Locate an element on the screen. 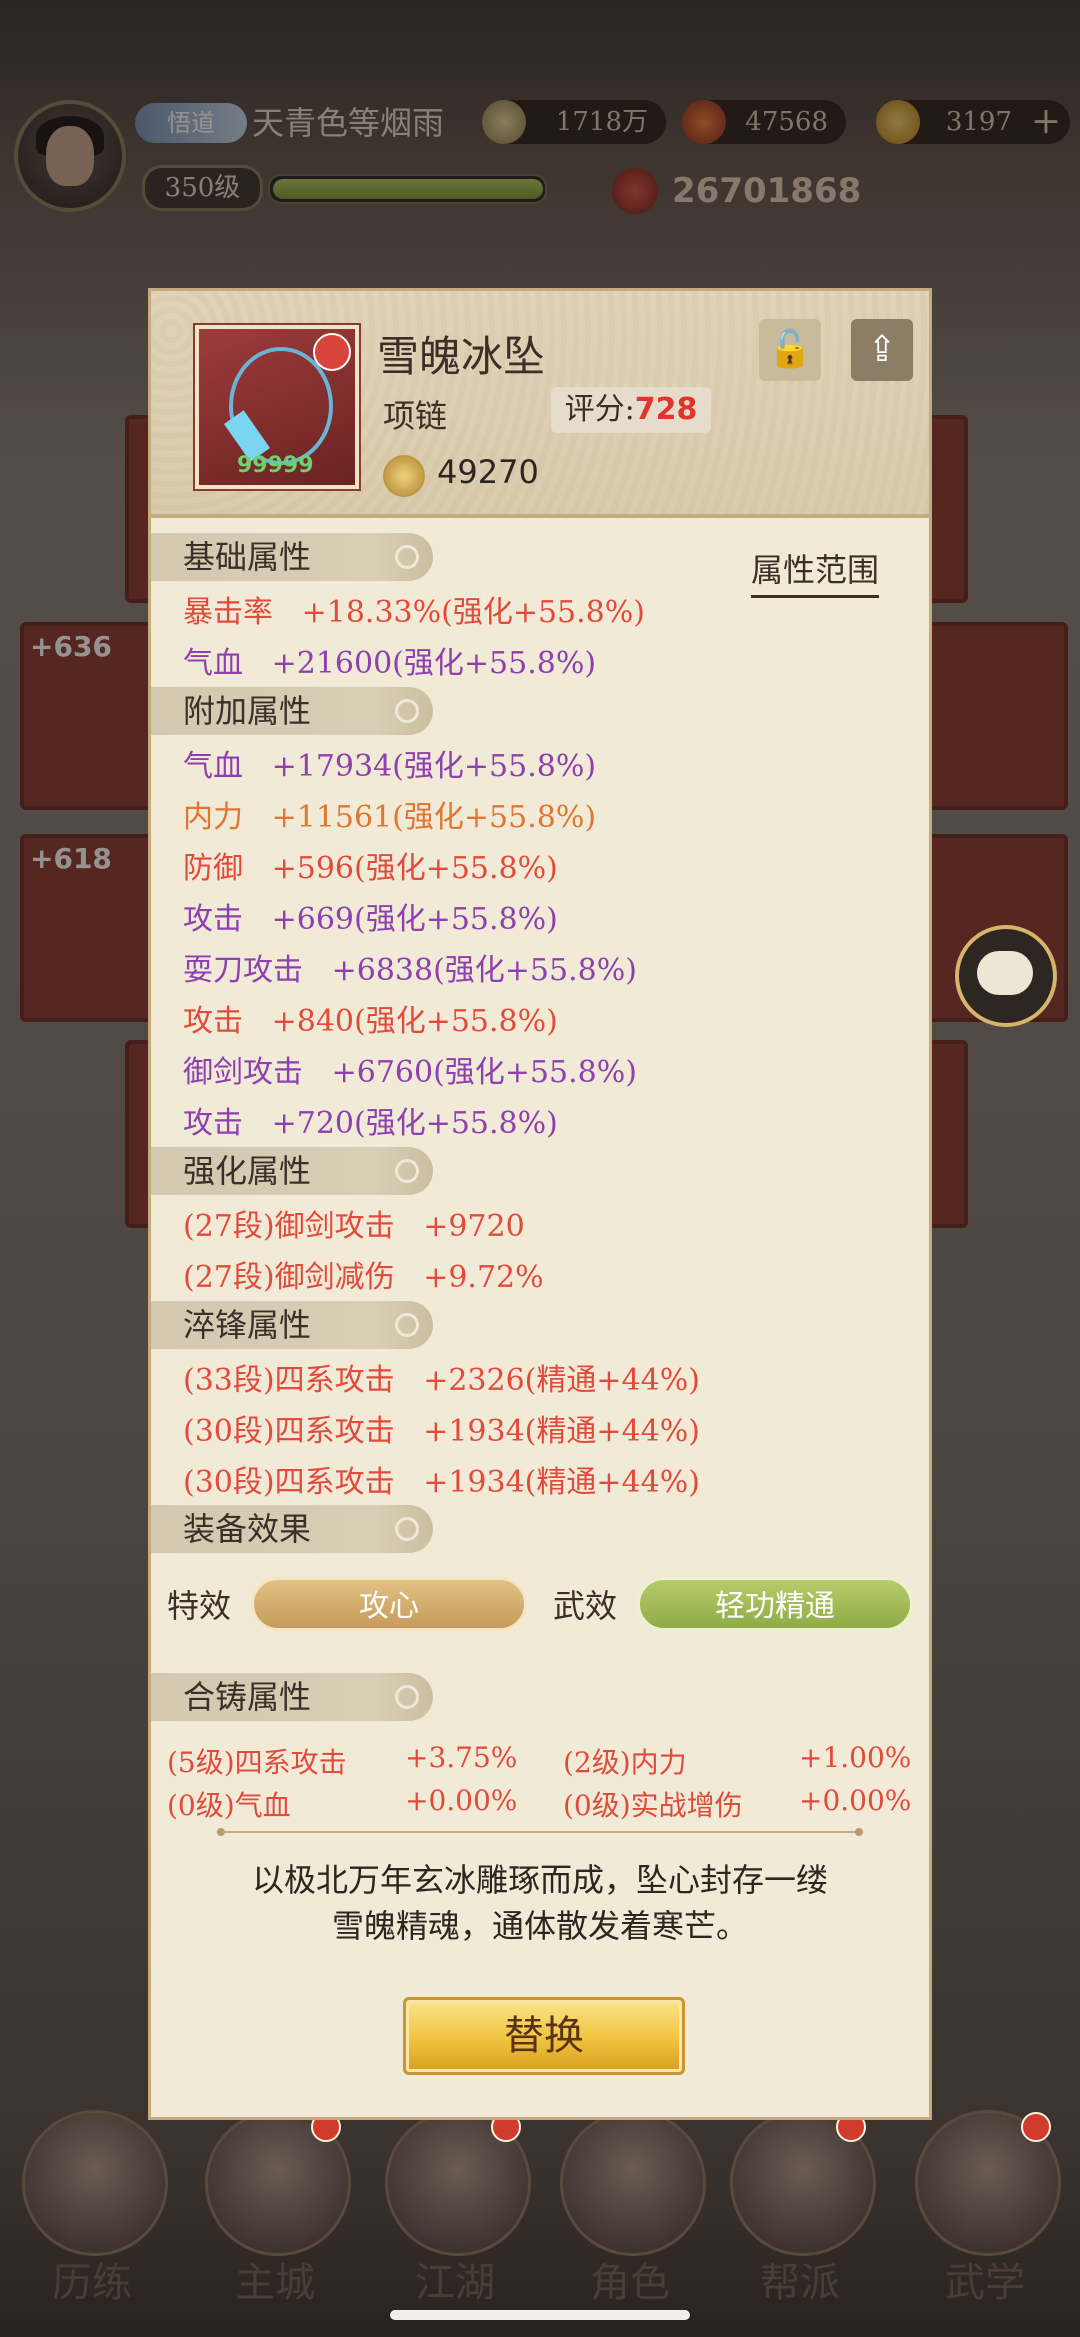  nav-jianghu: 江湖 is located at coordinates (455, 2205).